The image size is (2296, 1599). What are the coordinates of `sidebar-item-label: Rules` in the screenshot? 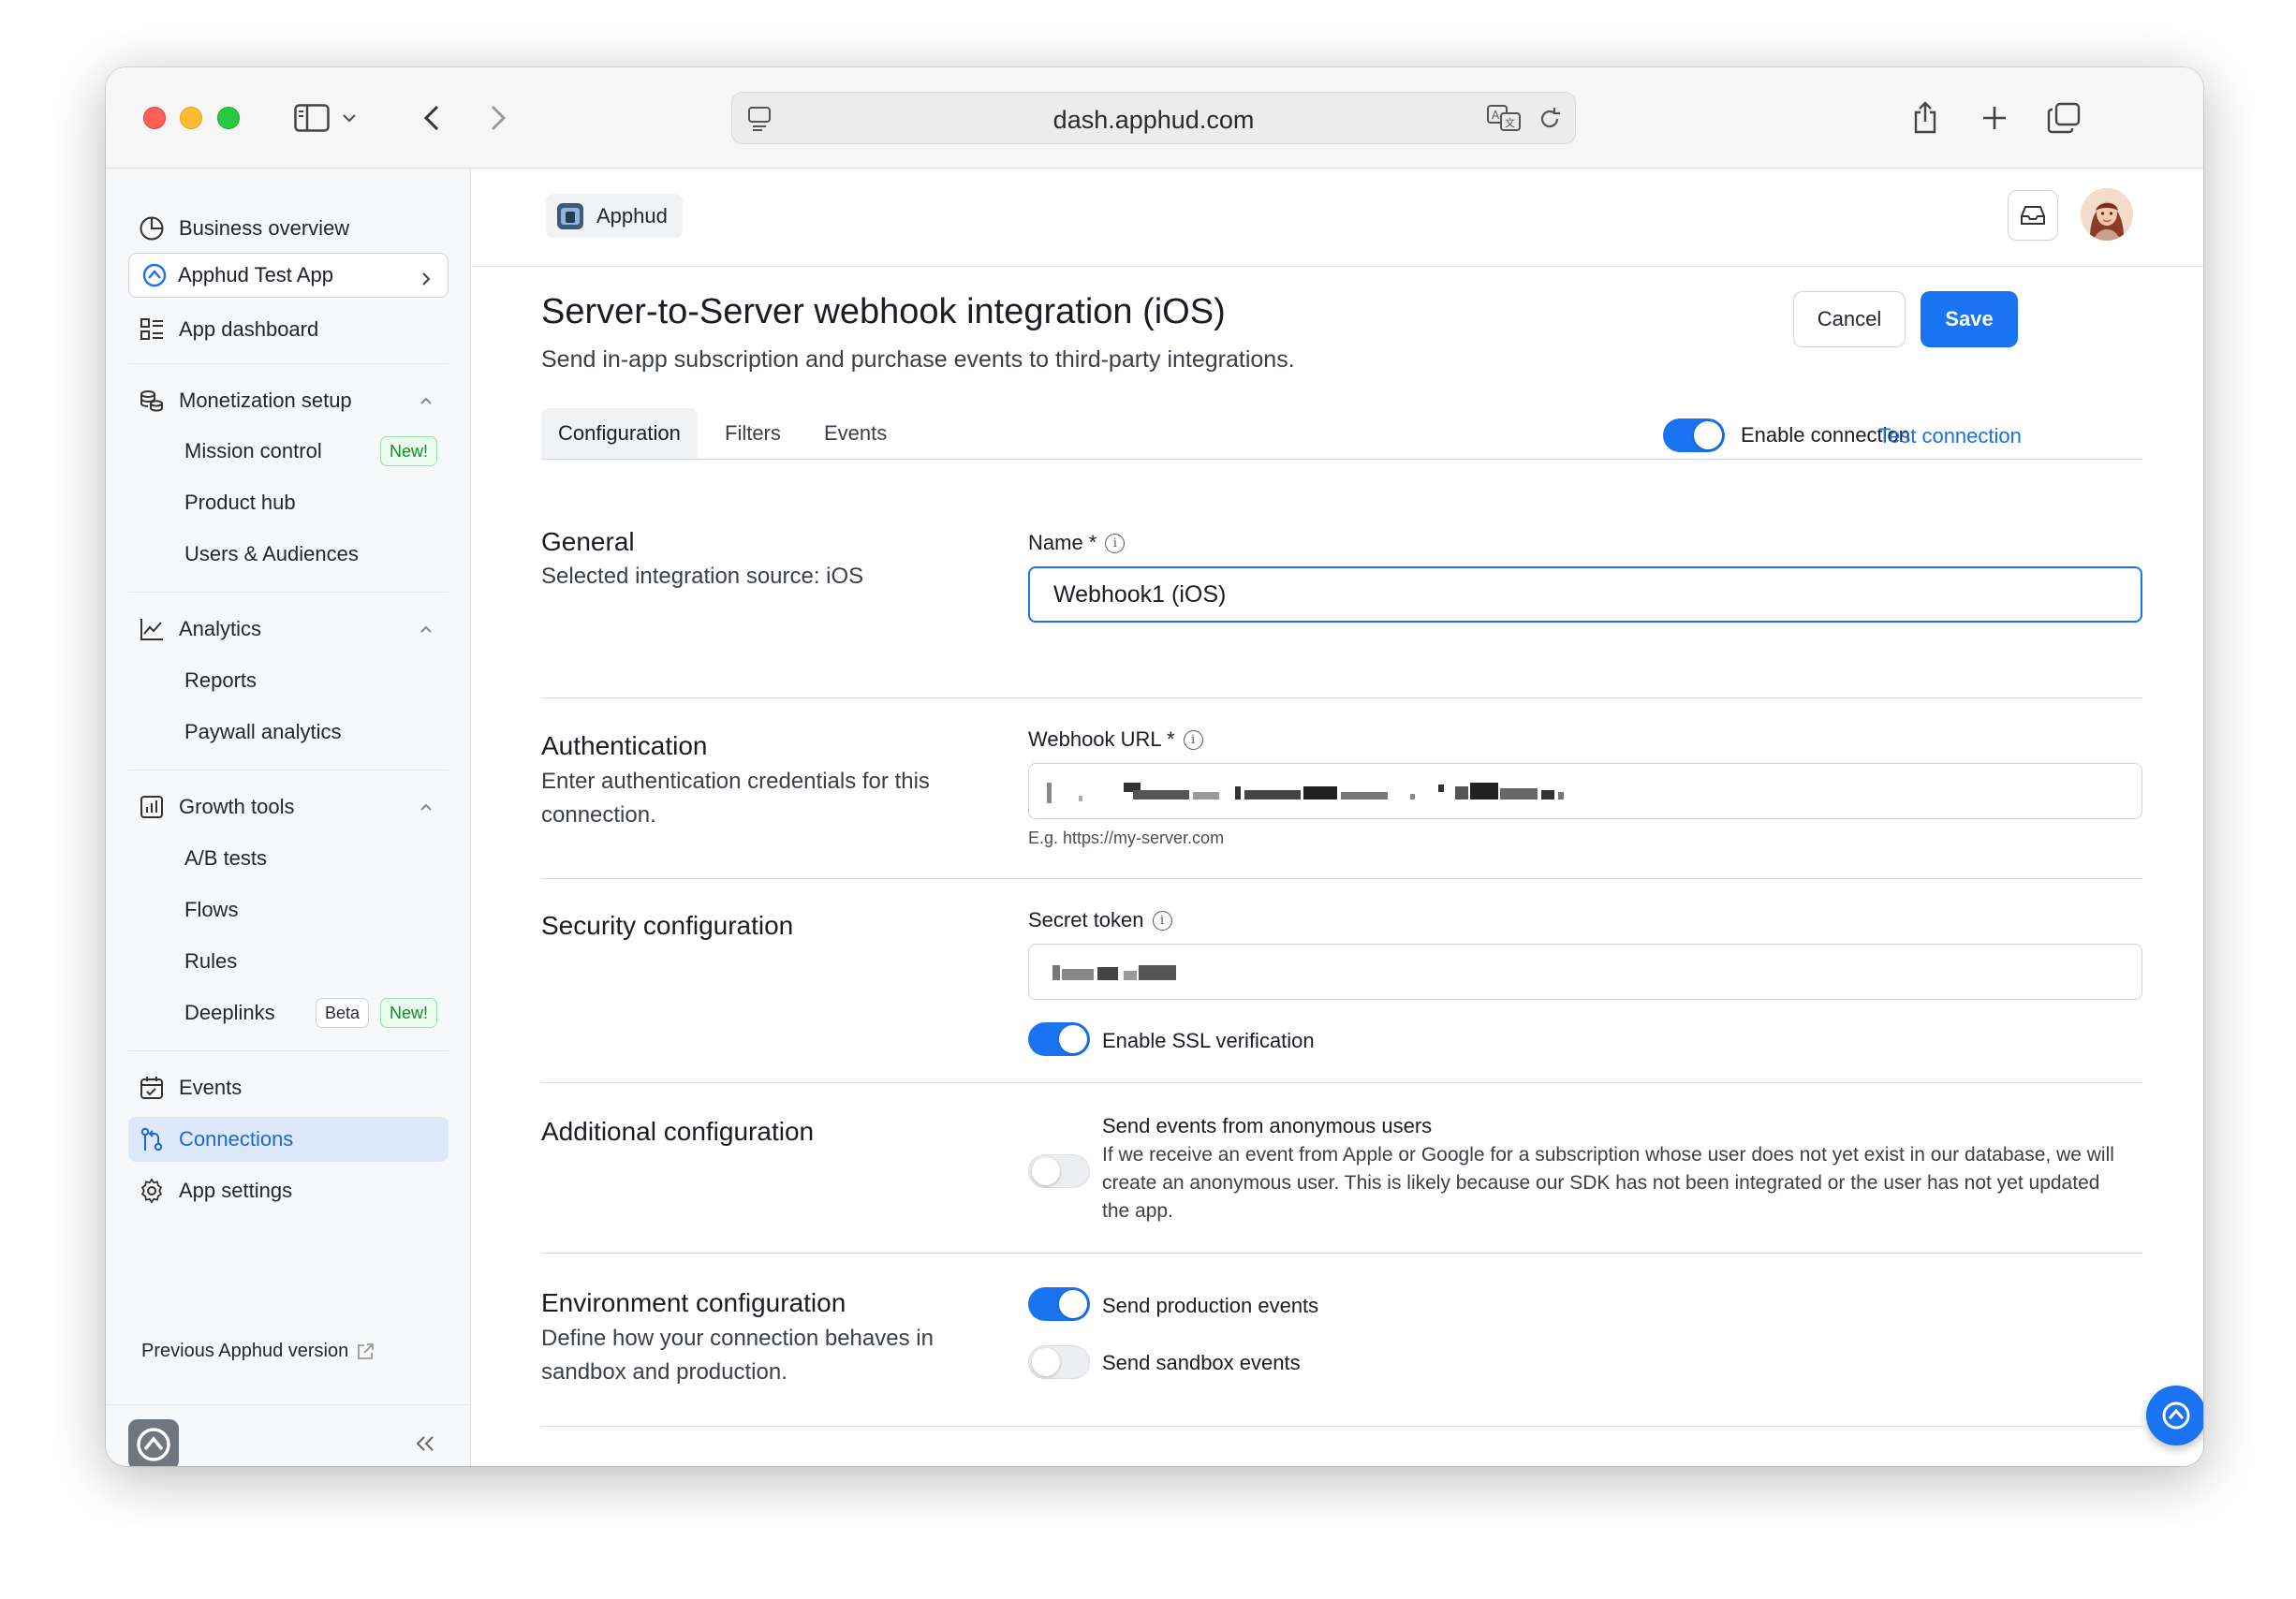 It's located at (211, 961).